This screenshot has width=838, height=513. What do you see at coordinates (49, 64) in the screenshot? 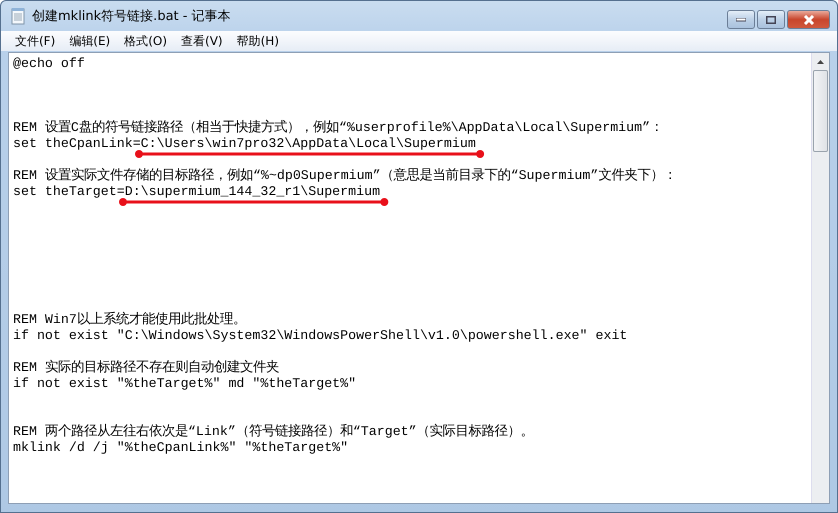
I see `code-line: @echo off` at bounding box center [49, 64].